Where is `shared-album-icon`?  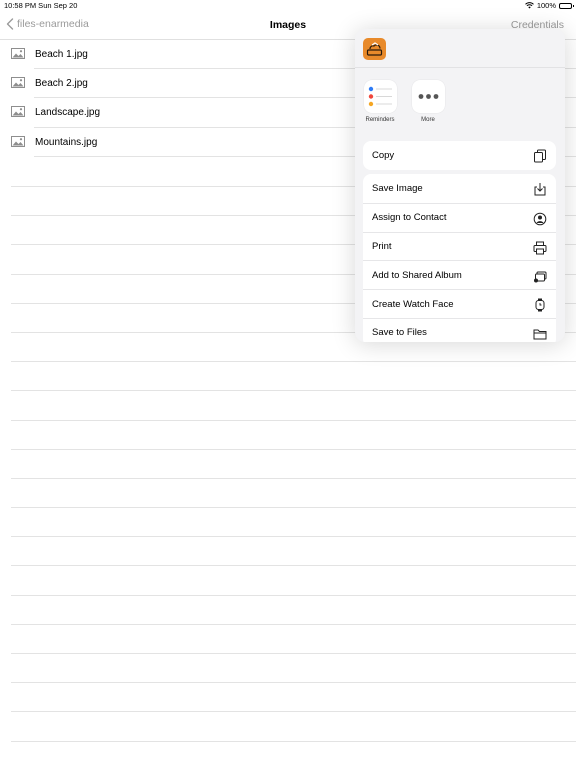 shared-album-icon is located at coordinates (540, 277).